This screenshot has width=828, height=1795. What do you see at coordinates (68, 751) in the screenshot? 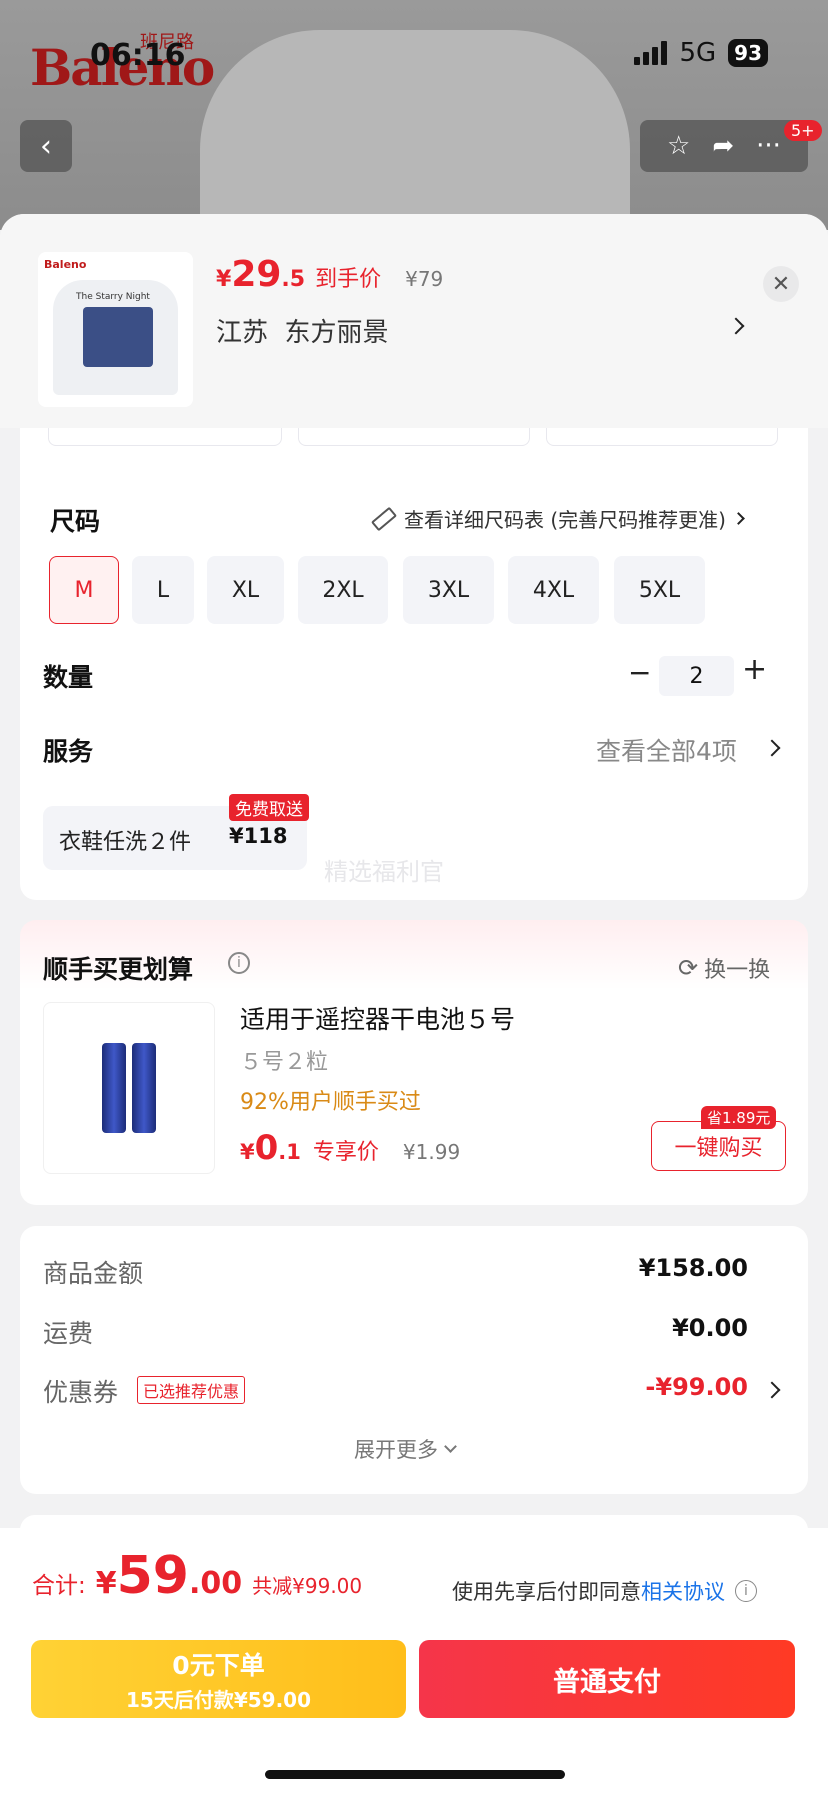
I see `service-label: 服务` at bounding box center [68, 751].